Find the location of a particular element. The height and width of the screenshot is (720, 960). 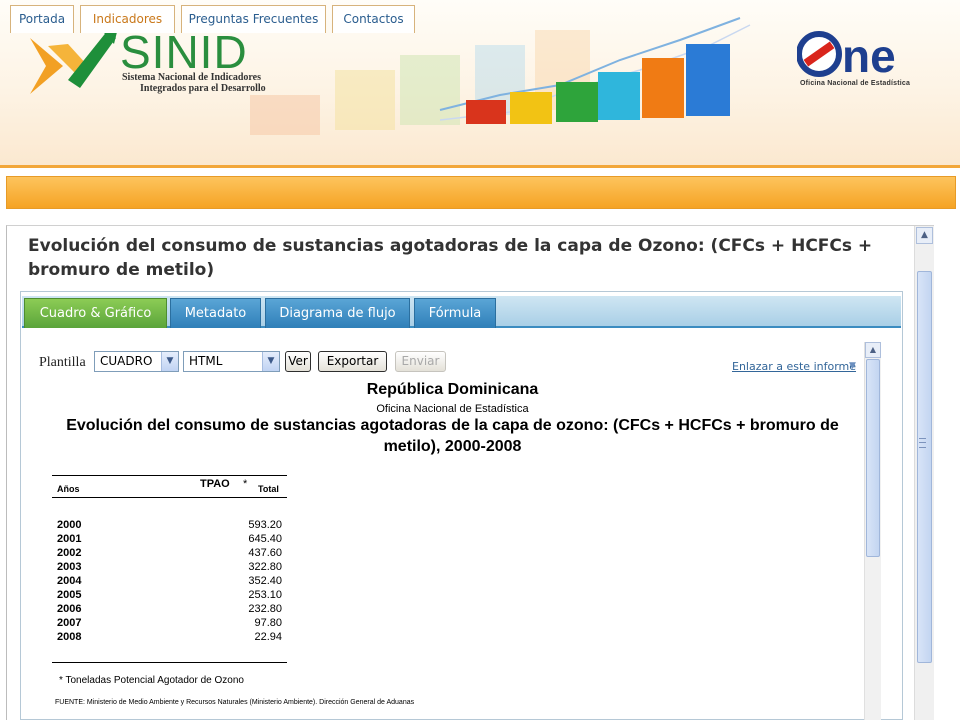

row-value: 352.40 is located at coordinates (265, 581).